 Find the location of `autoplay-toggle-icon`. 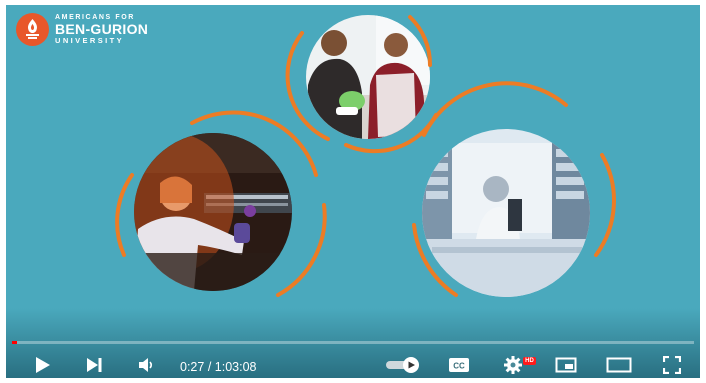

autoplay-toggle-icon is located at coordinates (403, 367).